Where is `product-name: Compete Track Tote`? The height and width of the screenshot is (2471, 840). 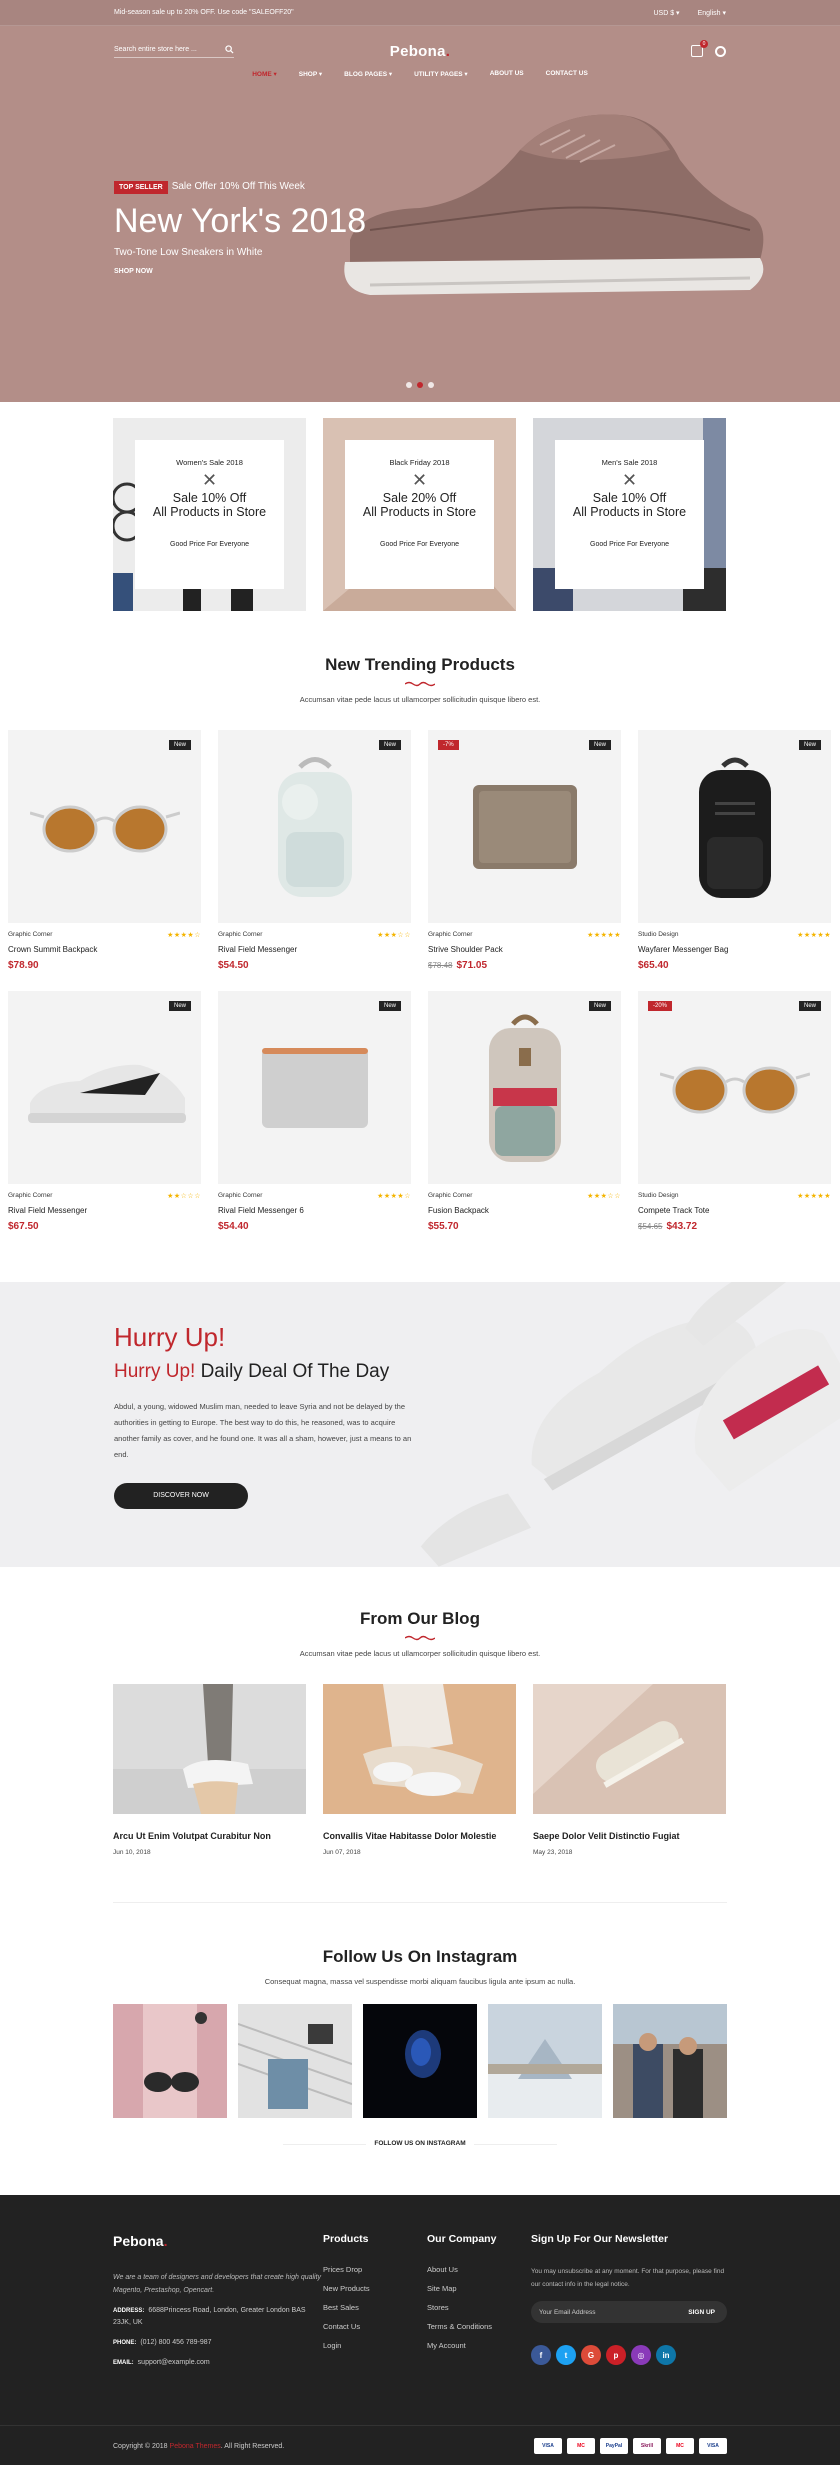
product-name: Compete Track Tote is located at coordinates (734, 1210).